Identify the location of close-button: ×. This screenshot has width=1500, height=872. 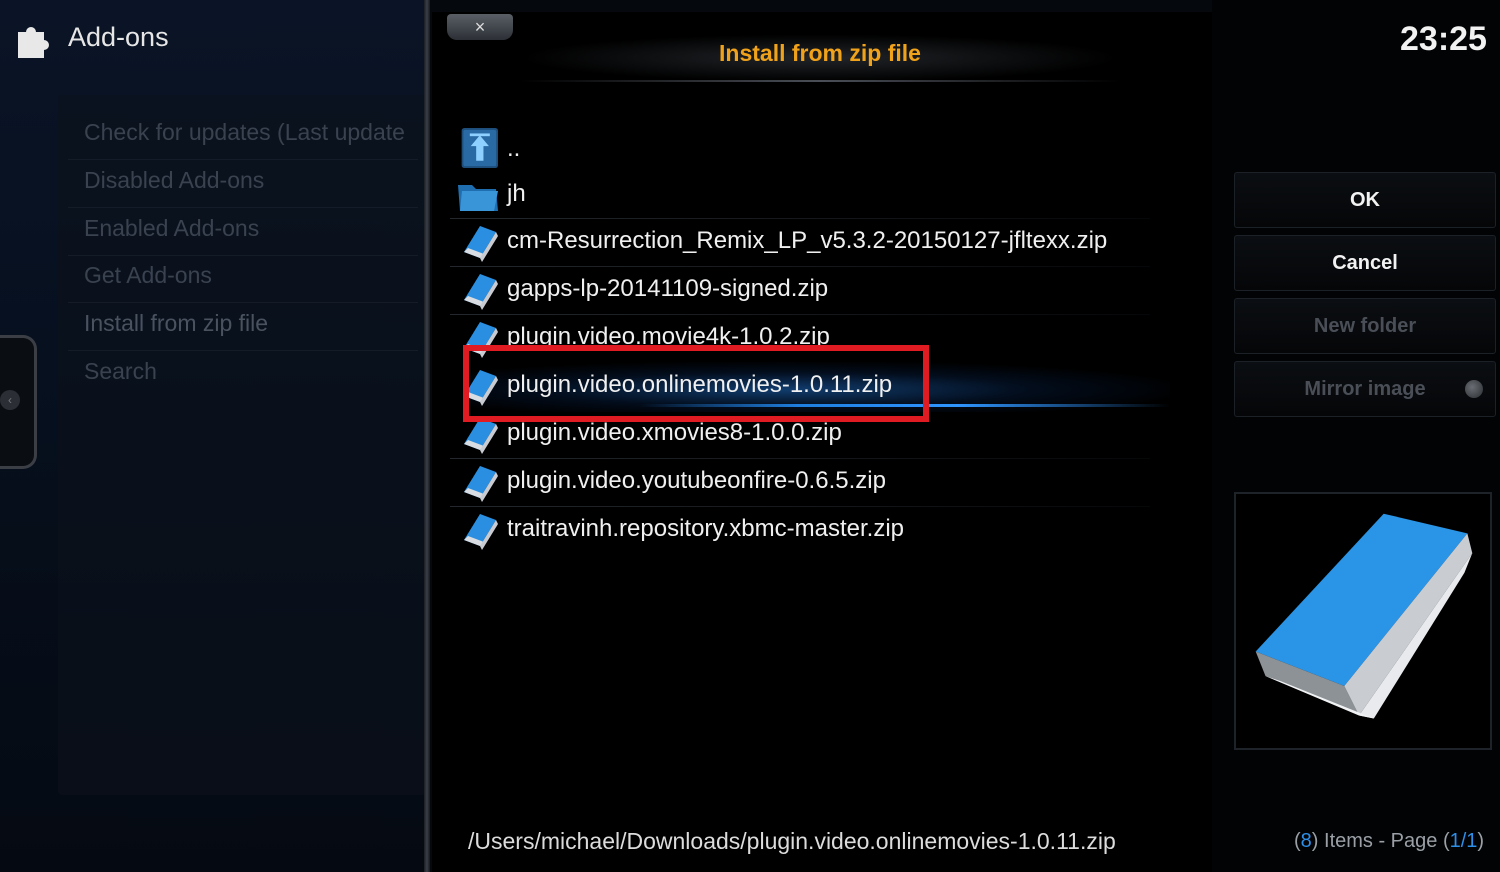
(480, 27).